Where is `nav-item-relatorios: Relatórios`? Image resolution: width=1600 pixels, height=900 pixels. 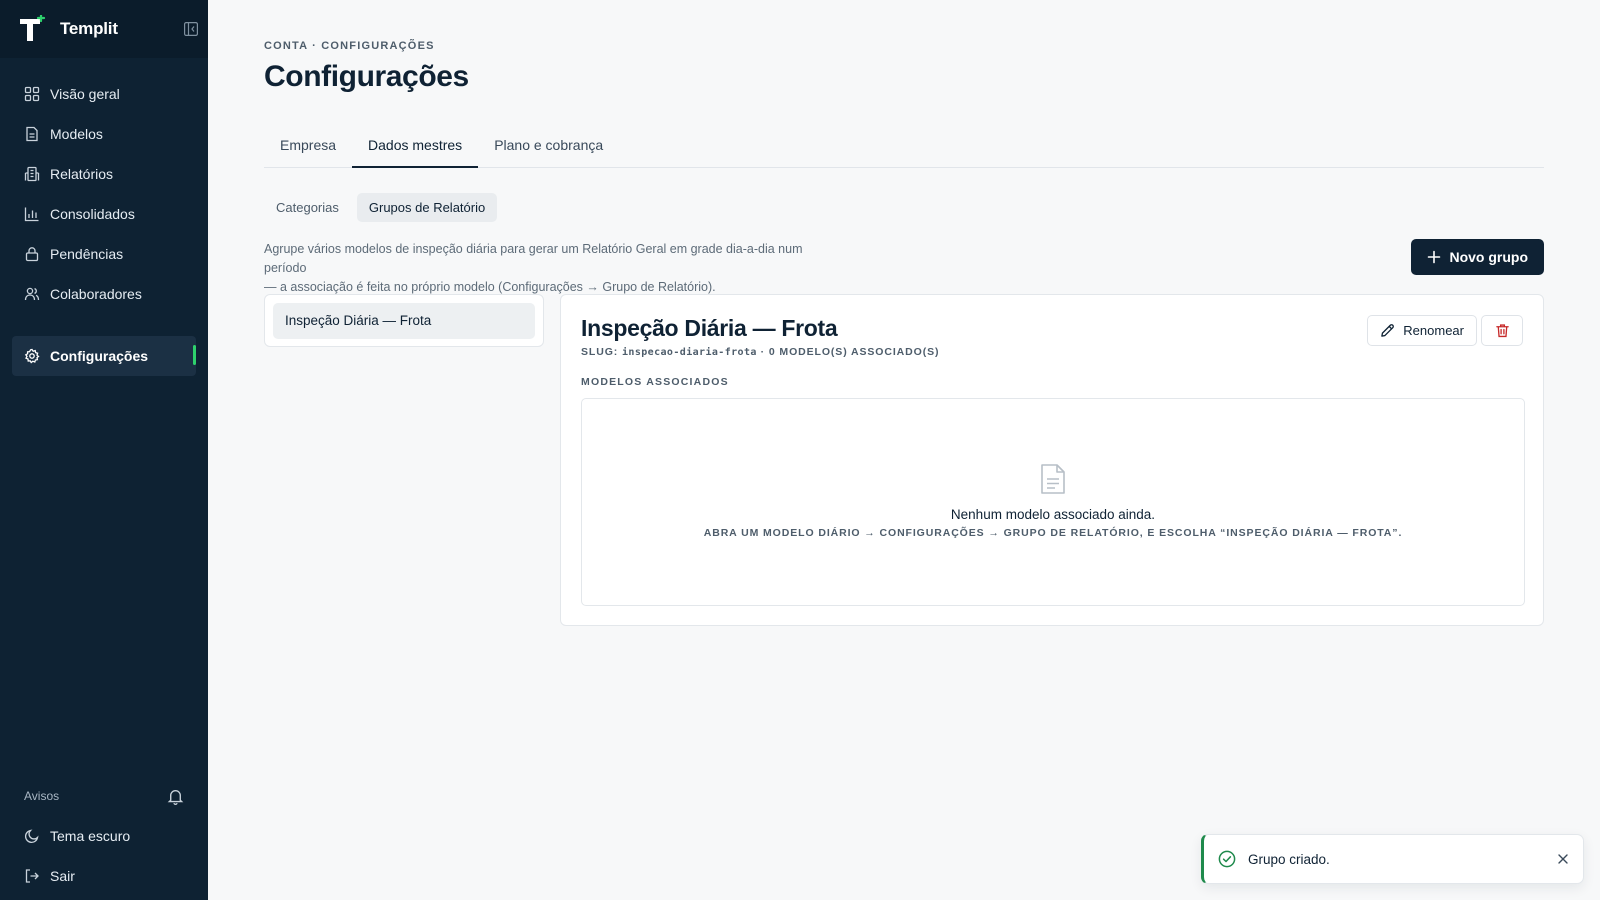 nav-item-relatorios: Relatórios is located at coordinates (104, 174).